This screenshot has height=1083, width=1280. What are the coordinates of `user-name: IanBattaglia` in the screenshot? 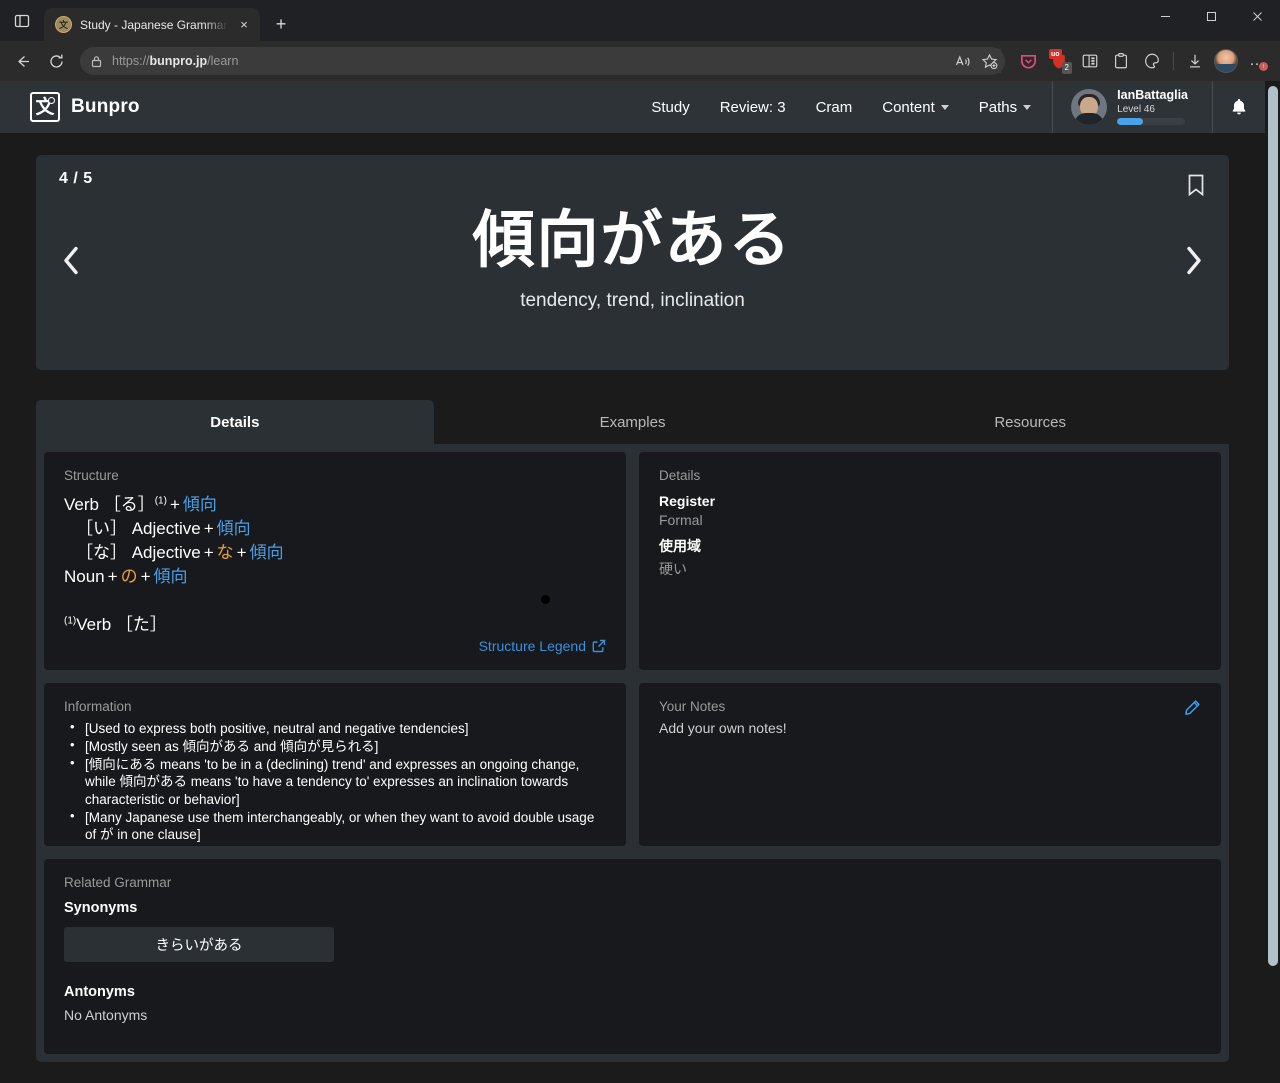 It's located at (1152, 94).